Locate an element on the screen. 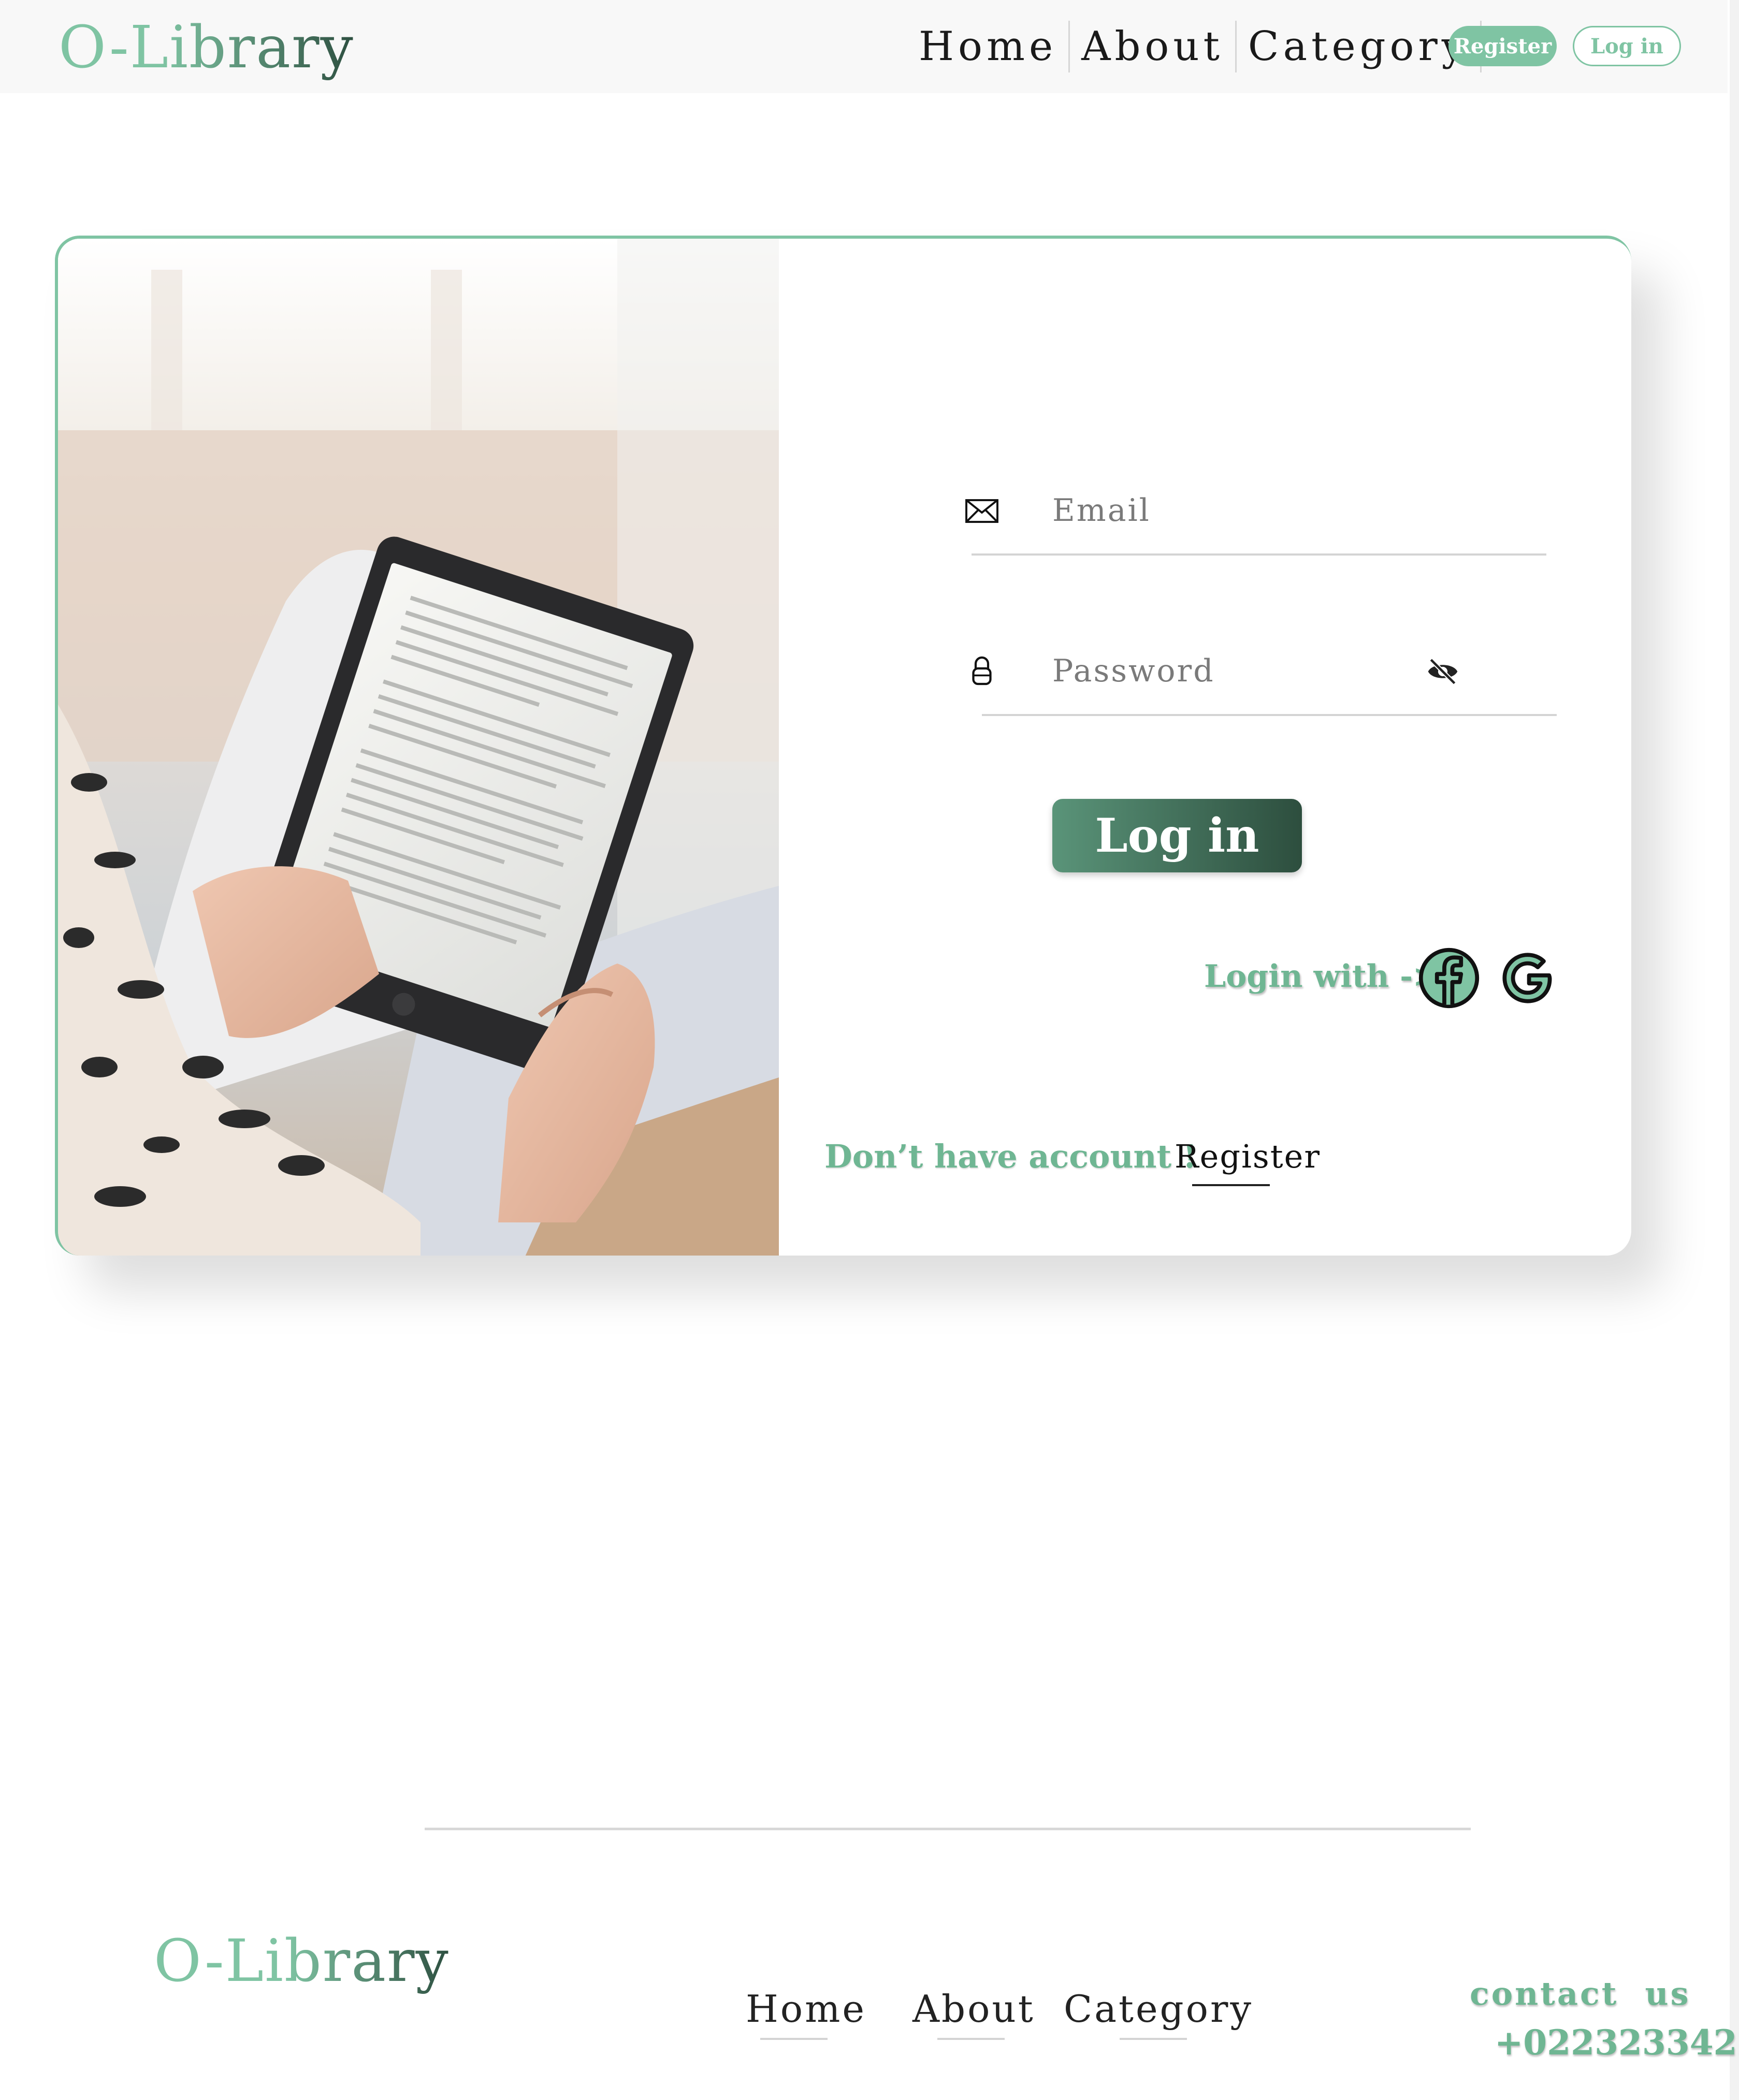  email-field-group is located at coordinates (1226, 513).